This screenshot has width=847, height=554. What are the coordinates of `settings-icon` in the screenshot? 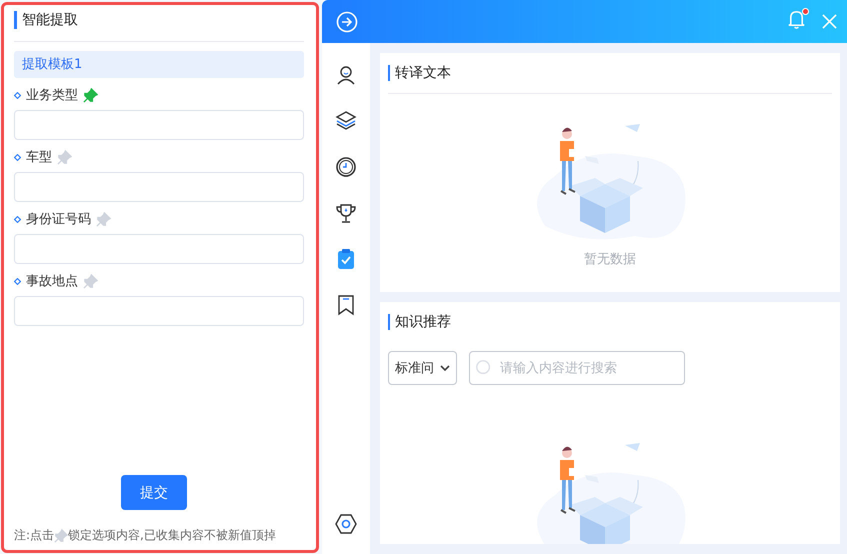 It's located at (346, 524).